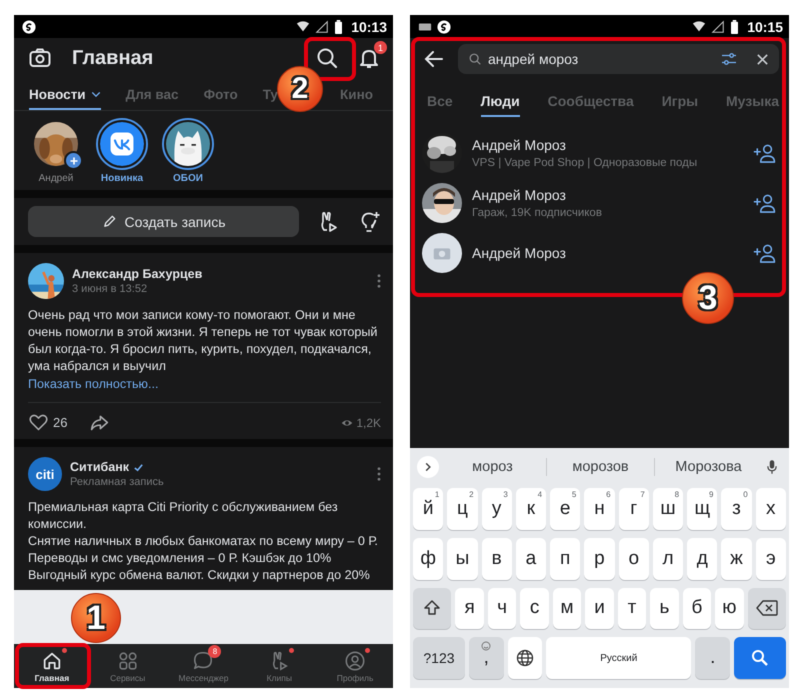 The image size is (802, 700). Describe the element at coordinates (537, 213) in the screenshot. I see `person-subtitle: Гараж, 19K подписчиков` at that location.